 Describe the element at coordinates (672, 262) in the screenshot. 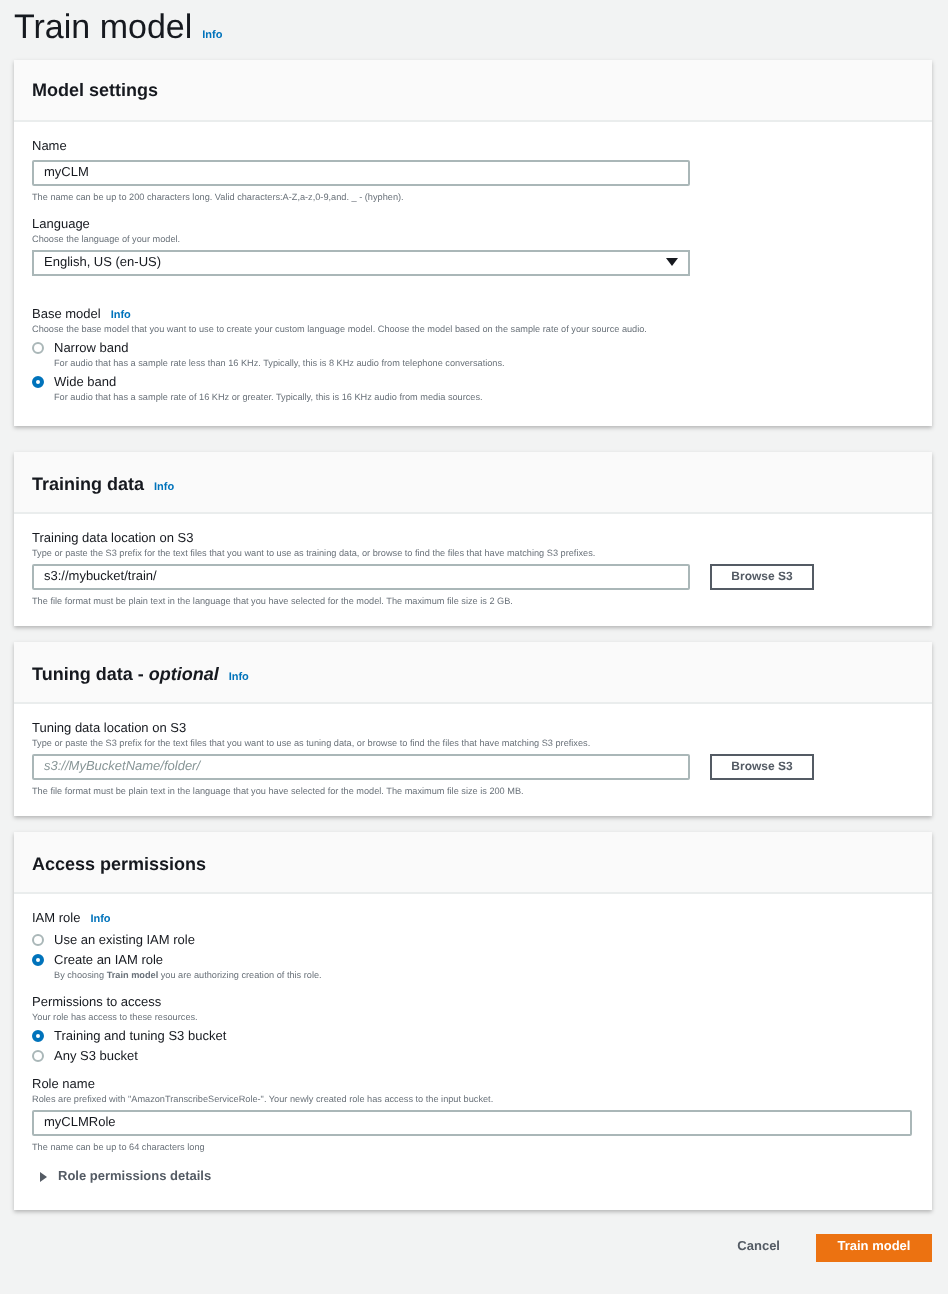

I see `caret-icon` at that location.